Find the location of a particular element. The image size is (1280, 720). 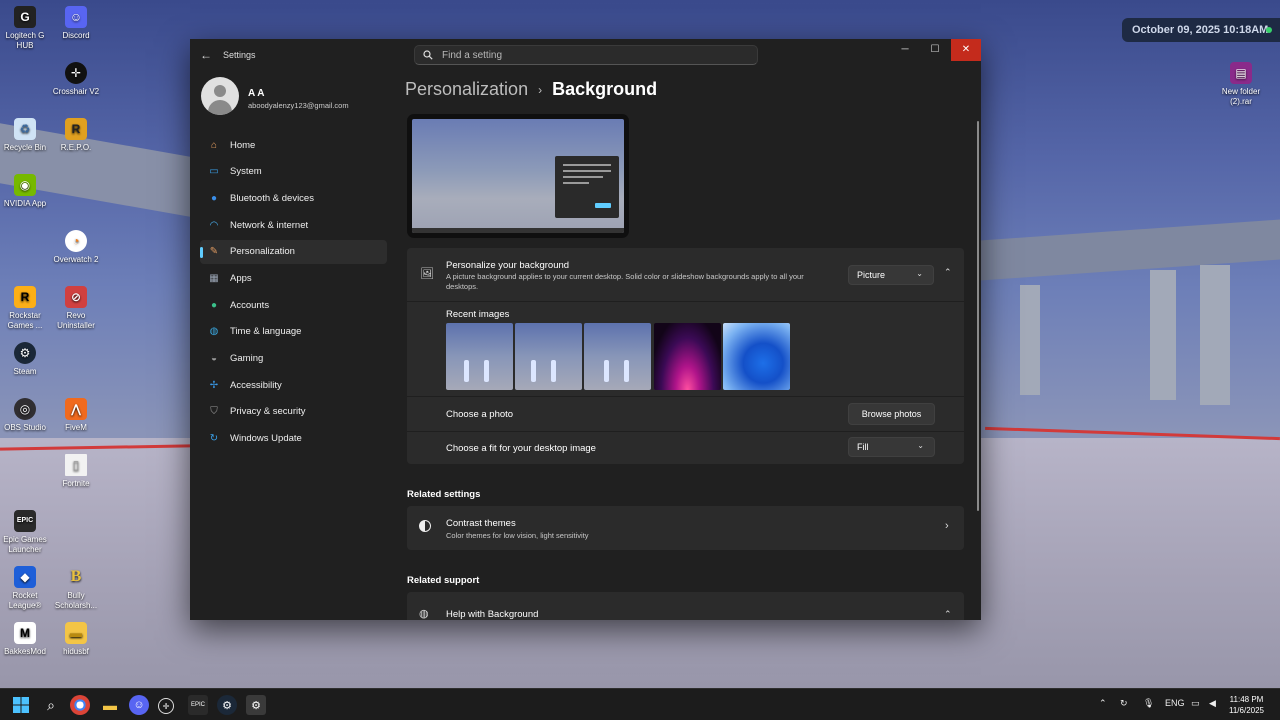

desktop-icon-recycle-bin: ♻ Recycle Bin is located at coordinates (26, 135).